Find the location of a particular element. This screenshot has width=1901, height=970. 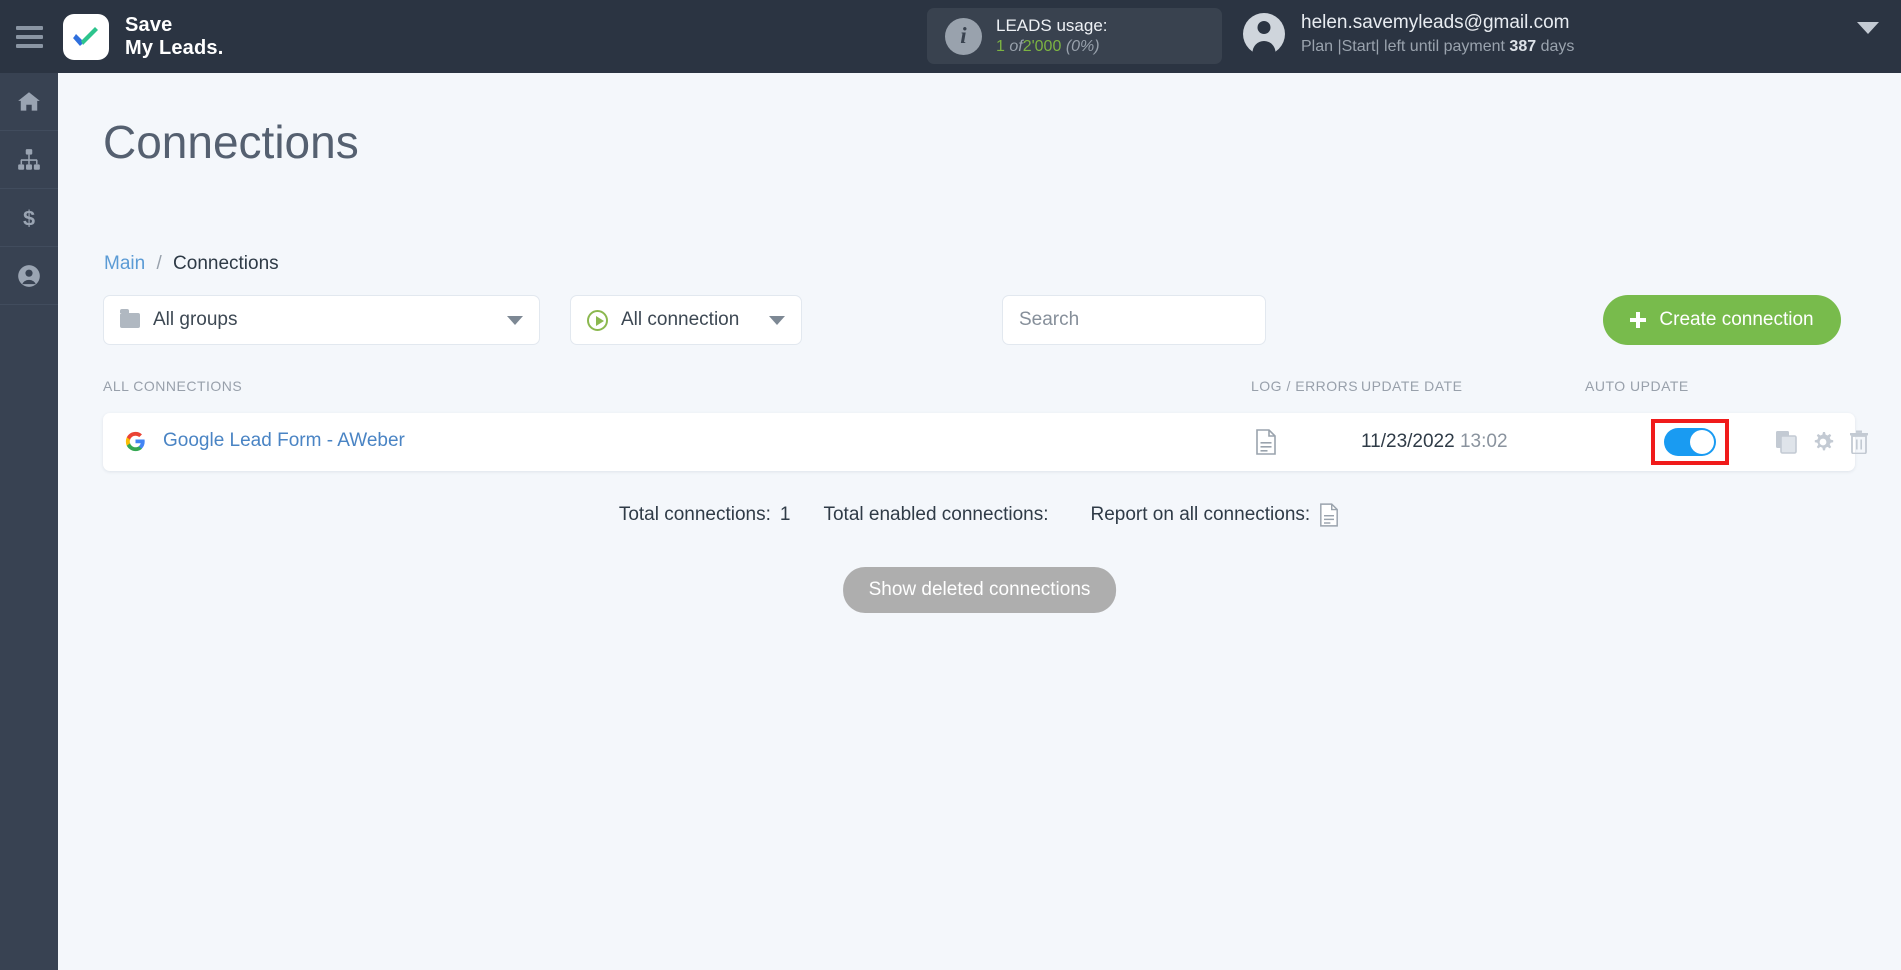

breadcrumb-main-link: Main is located at coordinates (124, 263).